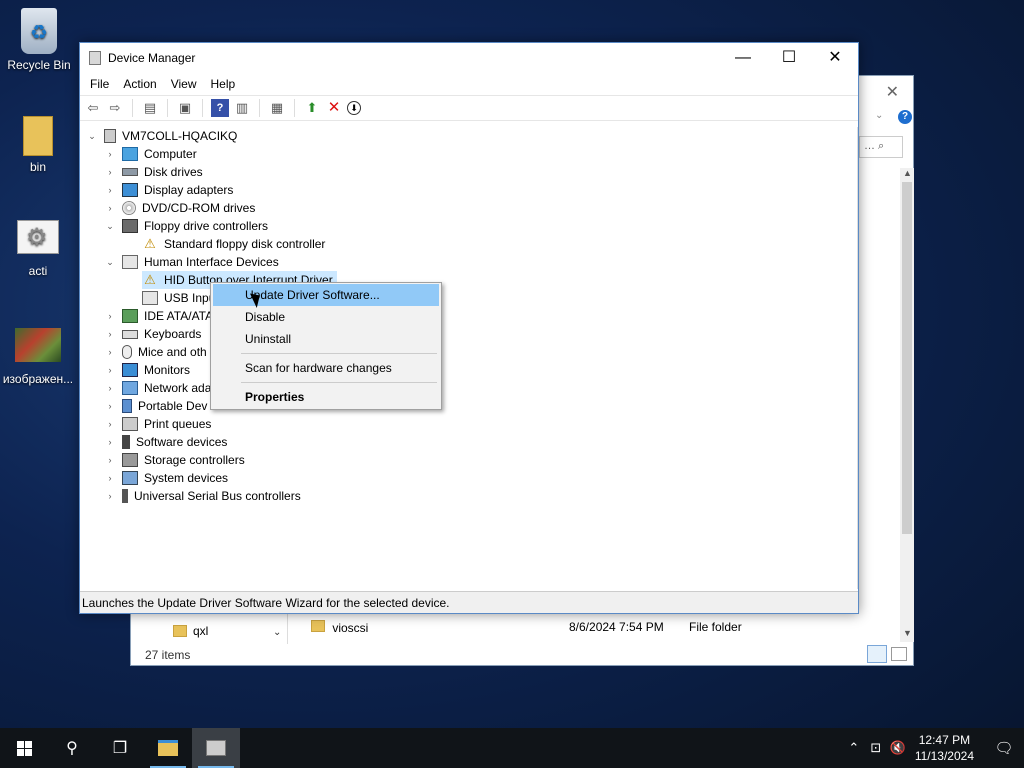 The height and width of the screenshot is (768, 1024). I want to click on tree-item-computer: › Computer, so click(150, 154).